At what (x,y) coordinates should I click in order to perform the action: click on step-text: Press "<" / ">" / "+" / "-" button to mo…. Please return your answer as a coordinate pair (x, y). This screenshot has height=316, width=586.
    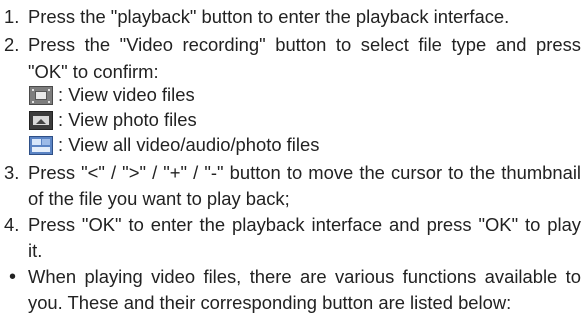
    Looking at the image, I should click on (304, 172).